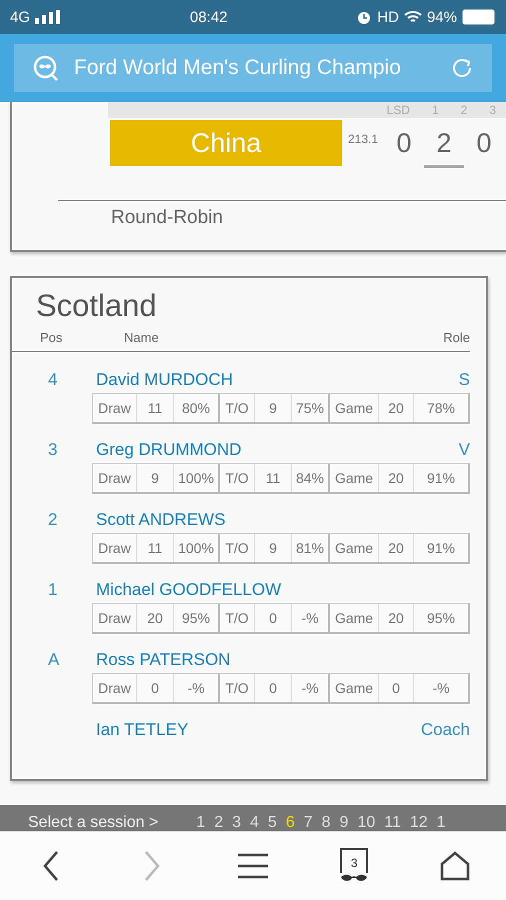  Describe the element at coordinates (354, 866) in the screenshot. I see `tabs-button: 3` at that location.